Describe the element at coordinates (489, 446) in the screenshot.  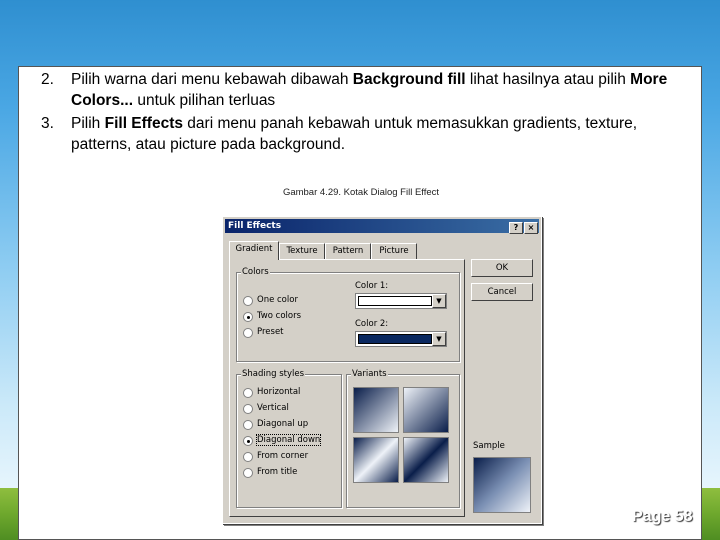
I see `sample-label: Sample` at that location.